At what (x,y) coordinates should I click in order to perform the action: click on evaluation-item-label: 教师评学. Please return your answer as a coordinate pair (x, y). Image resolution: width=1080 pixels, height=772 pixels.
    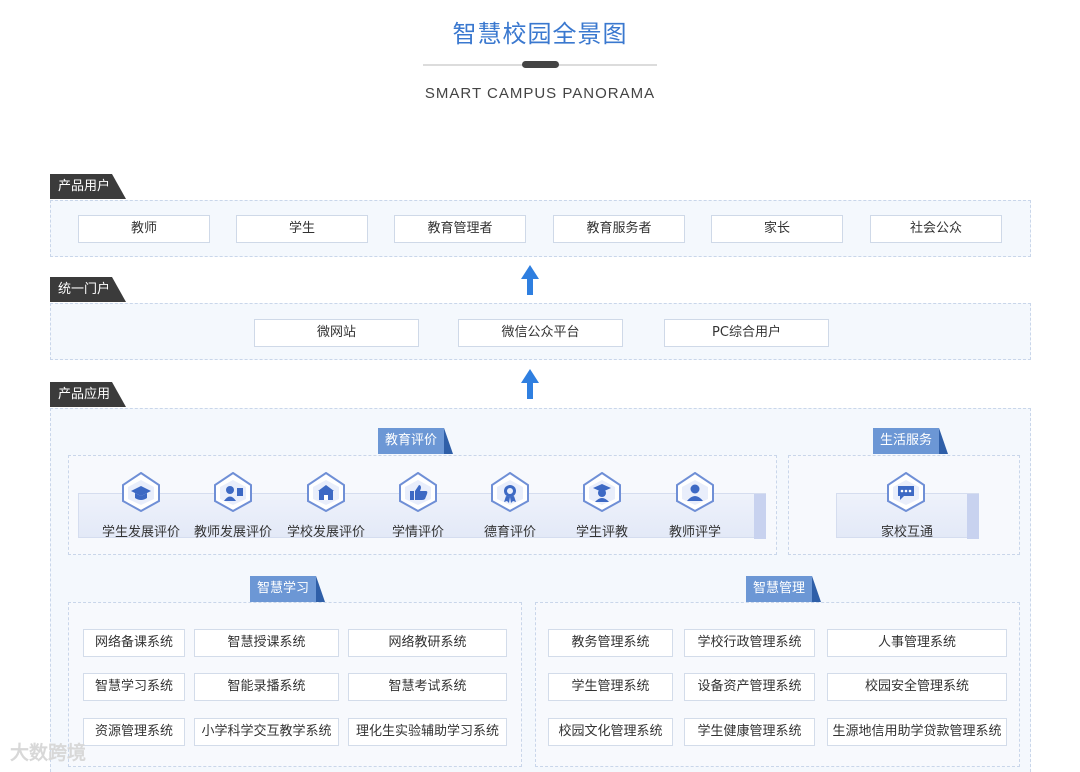
    Looking at the image, I should click on (694, 532).